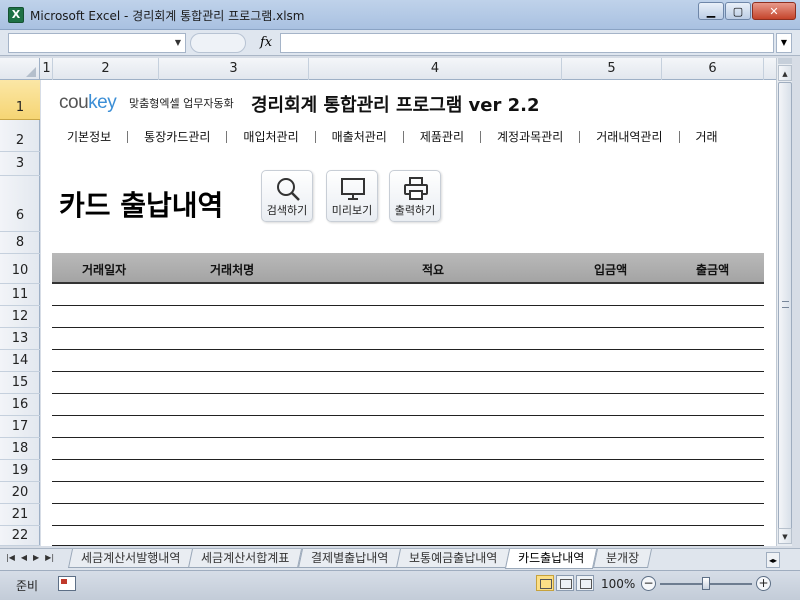 This screenshot has height=600, width=800. Describe the element at coordinates (20, 471) in the screenshot. I see `row-header: 19` at that location.